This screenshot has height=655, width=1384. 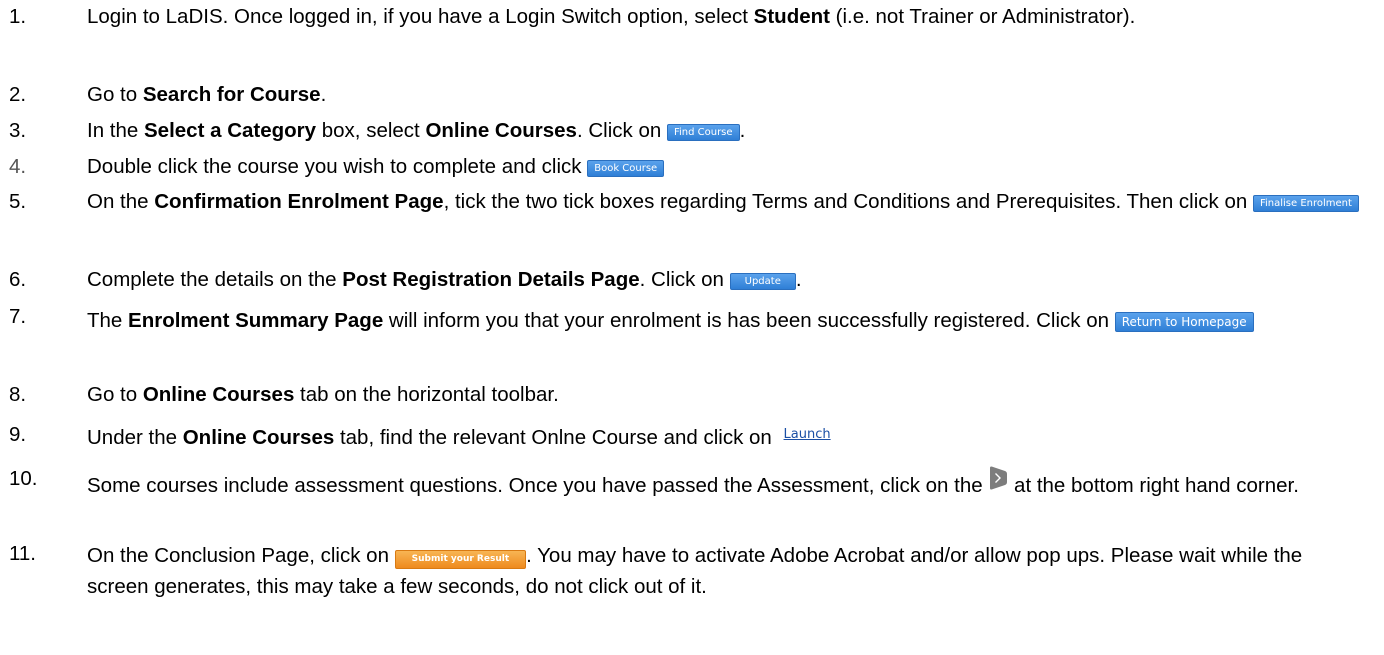 What do you see at coordinates (703, 132) in the screenshot?
I see `find-course-button: Find Course` at bounding box center [703, 132].